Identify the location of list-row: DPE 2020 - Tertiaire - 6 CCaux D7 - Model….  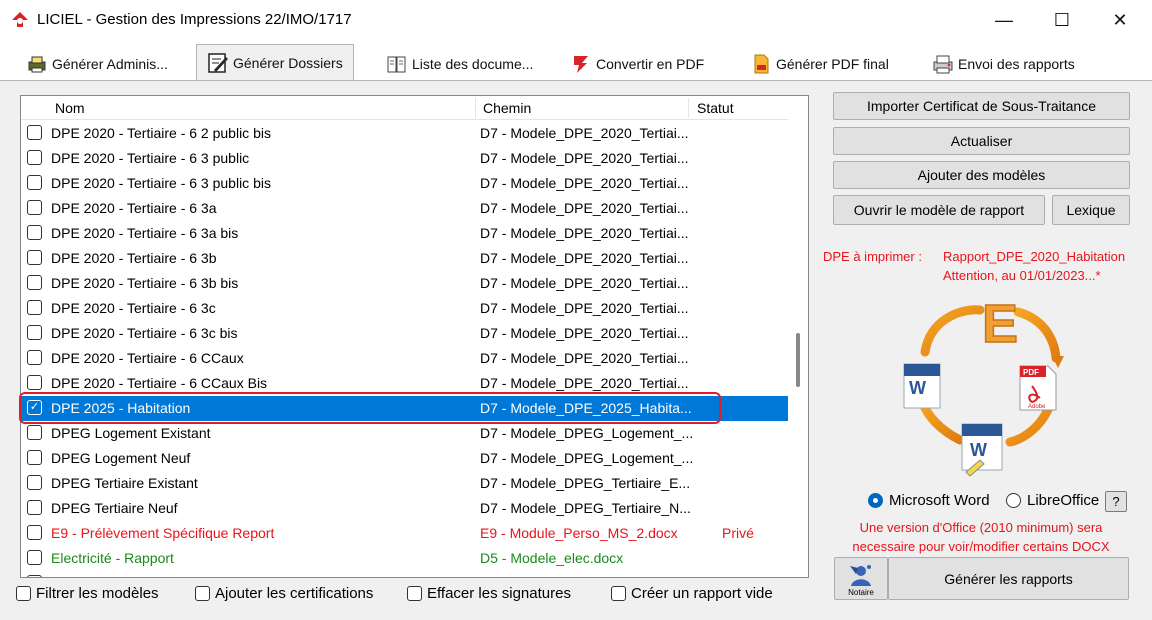
(404, 358).